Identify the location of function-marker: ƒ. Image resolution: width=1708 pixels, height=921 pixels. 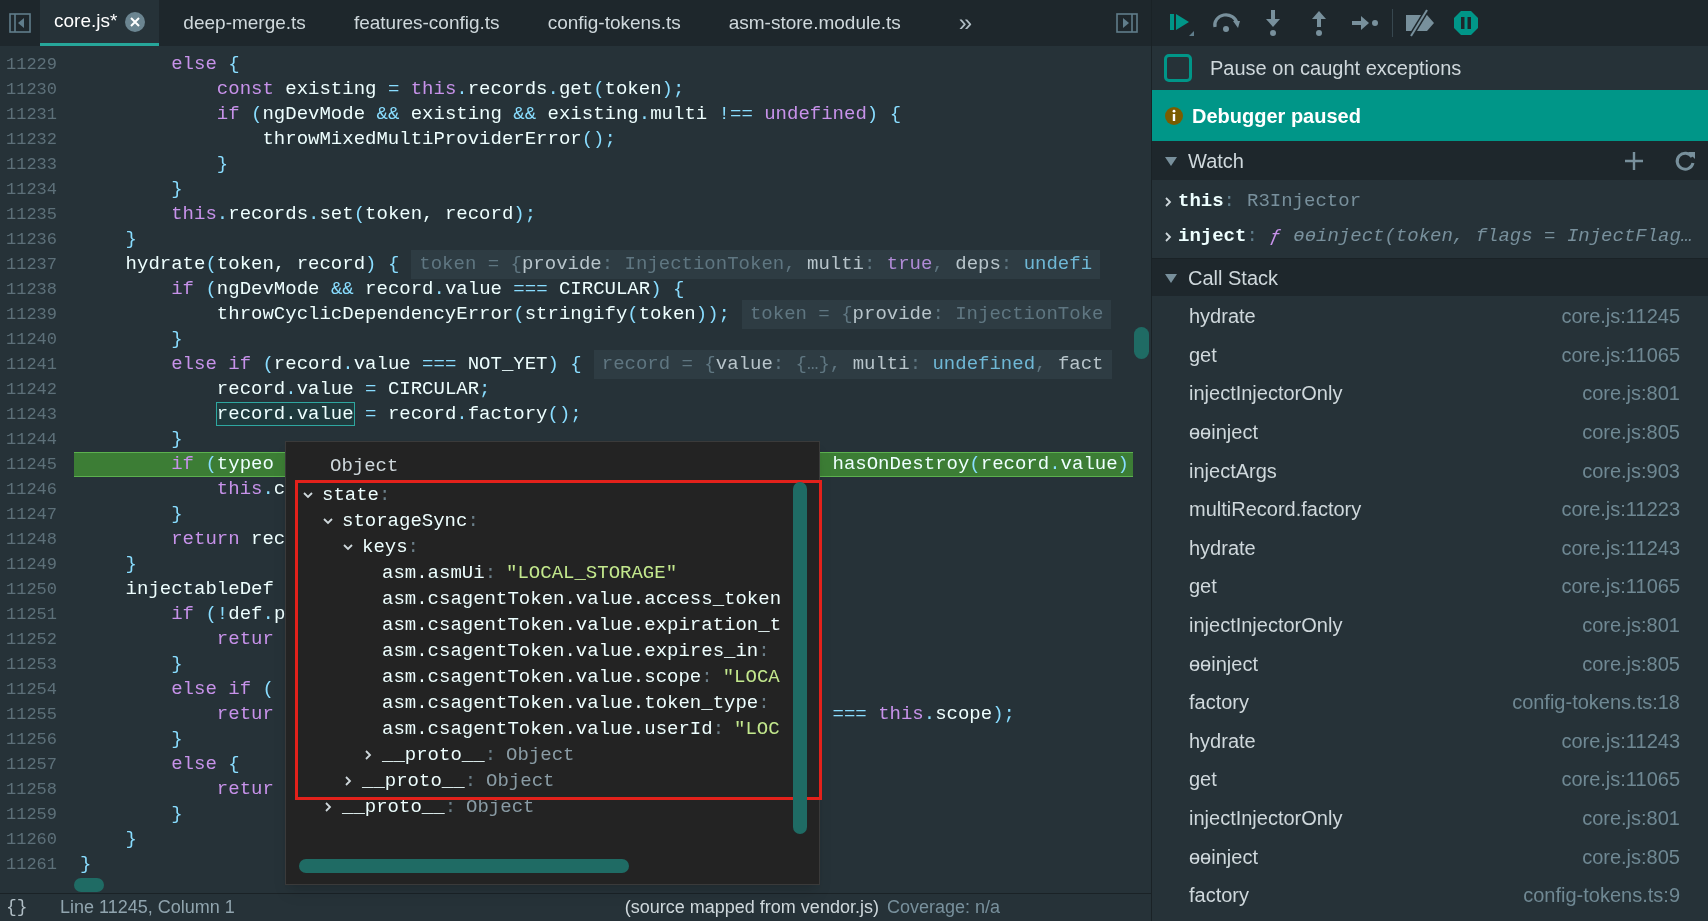
(1275, 237).